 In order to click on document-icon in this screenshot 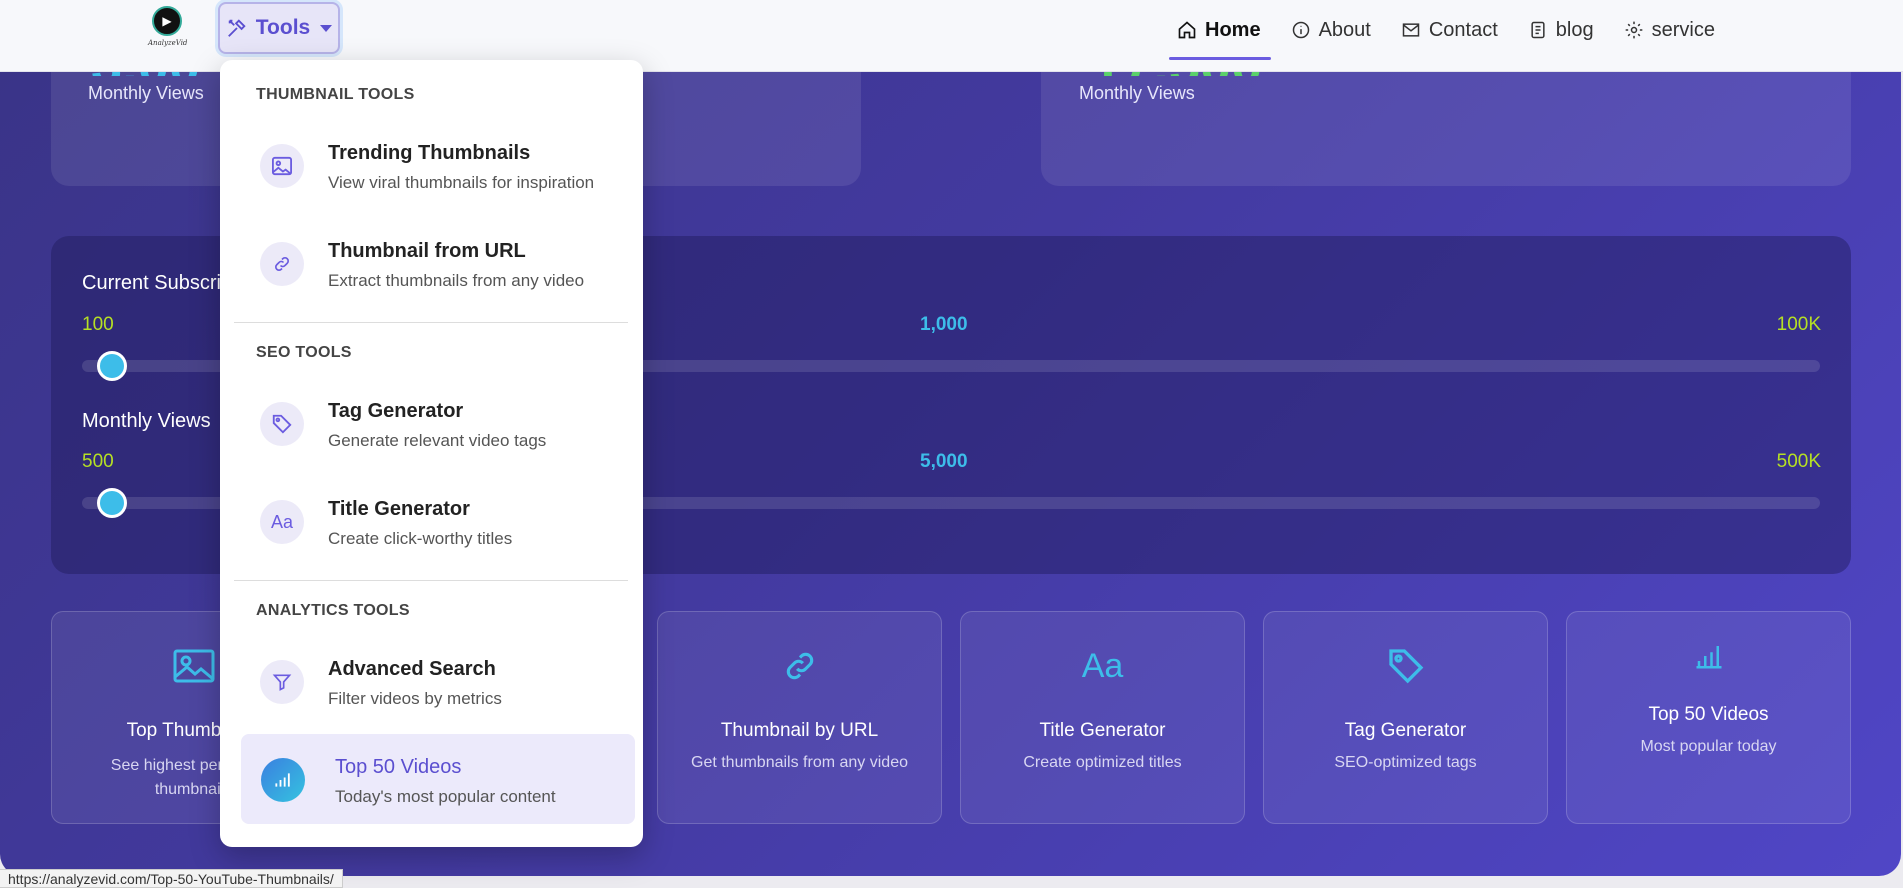, I will do `click(1538, 30)`.